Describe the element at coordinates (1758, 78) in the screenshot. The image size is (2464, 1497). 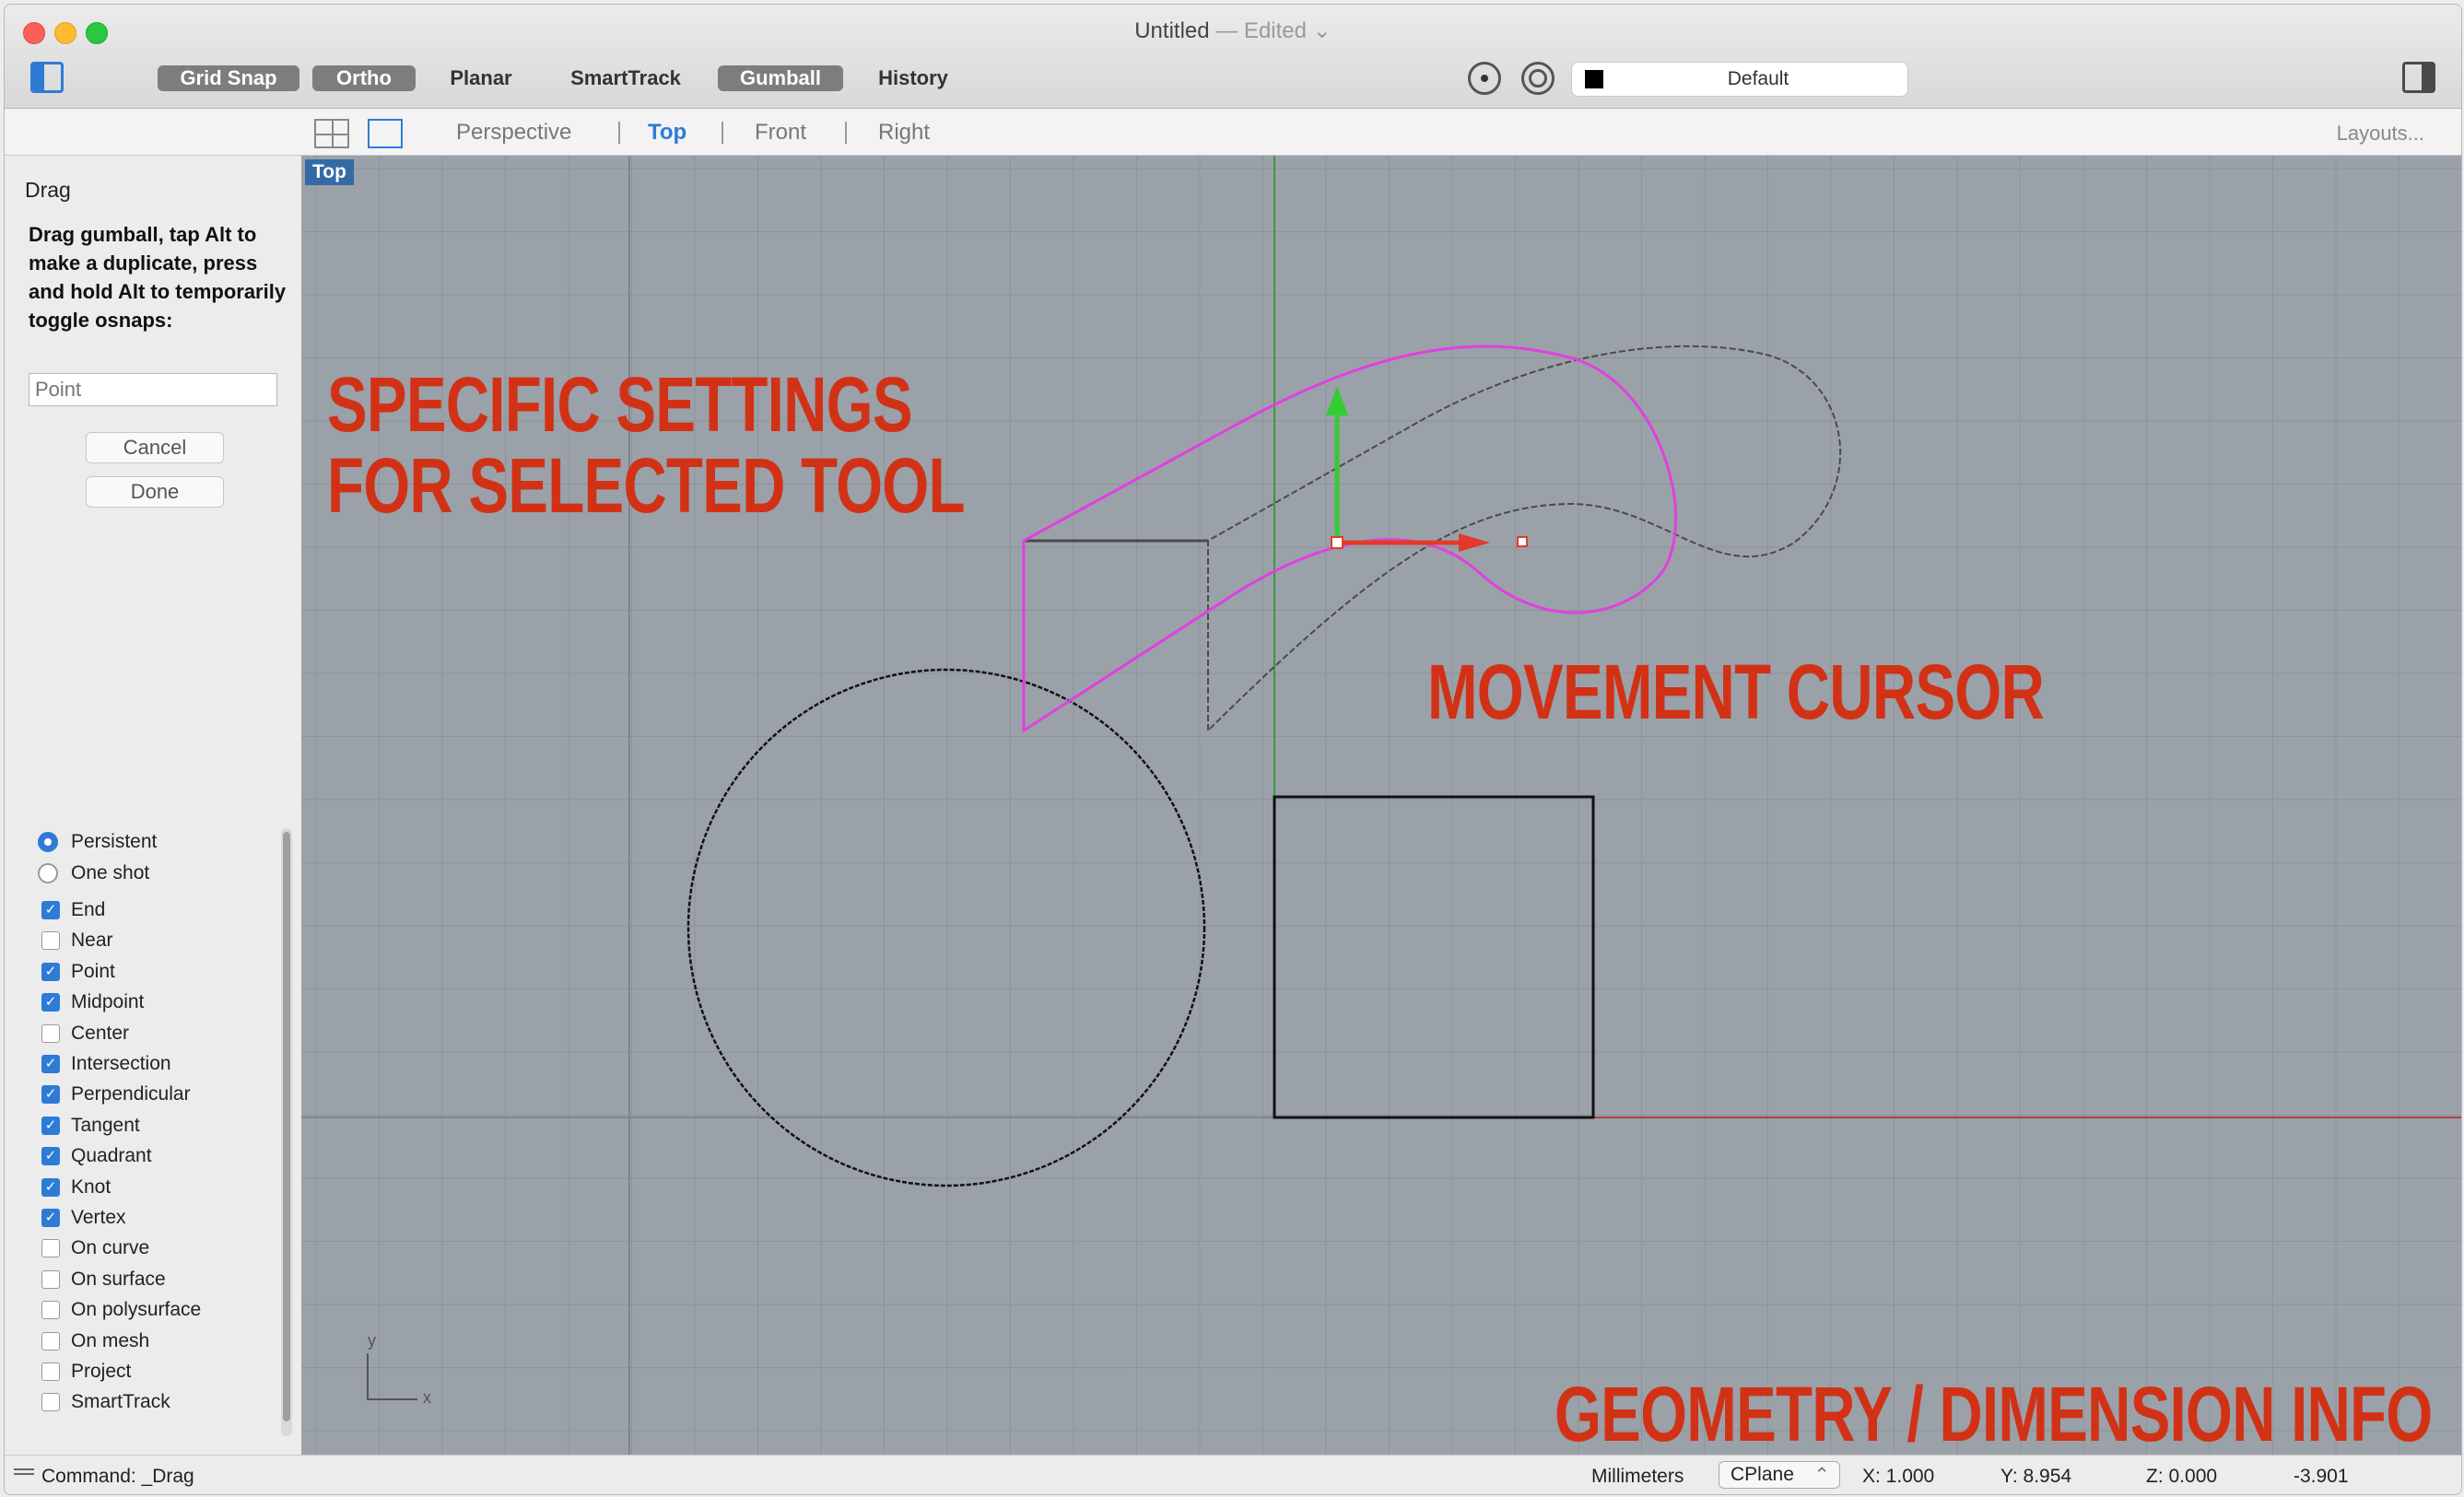
I see `layer-name: Default` at that location.